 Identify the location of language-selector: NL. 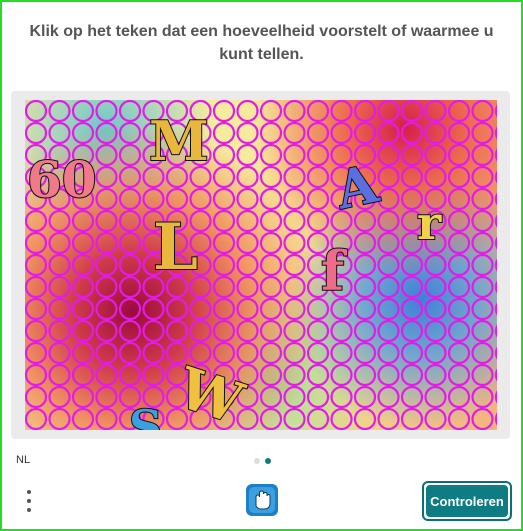
(23, 460).